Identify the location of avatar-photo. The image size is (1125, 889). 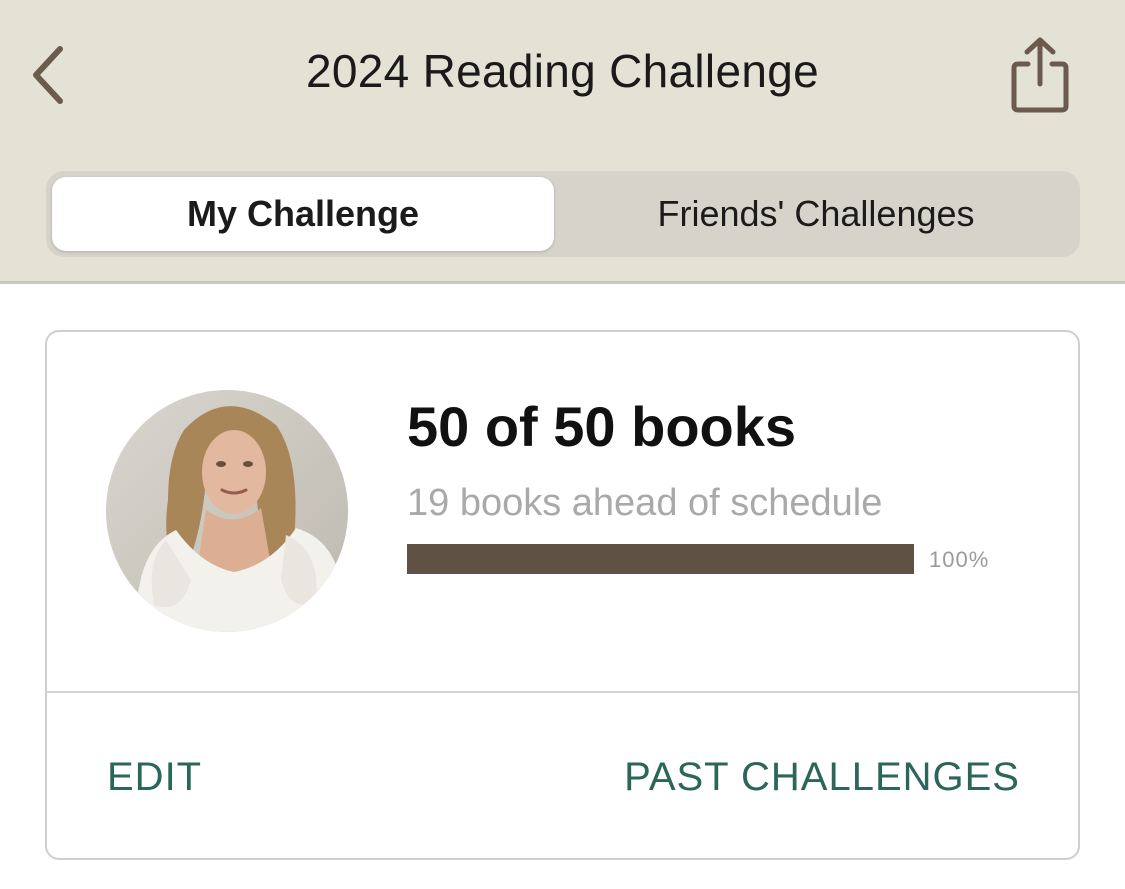
(227, 511).